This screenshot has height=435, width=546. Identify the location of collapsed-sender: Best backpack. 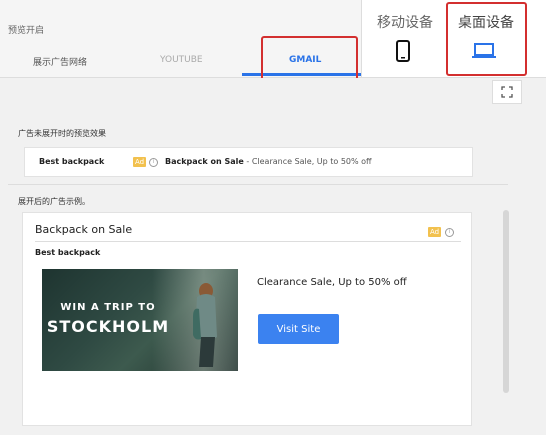
(72, 161).